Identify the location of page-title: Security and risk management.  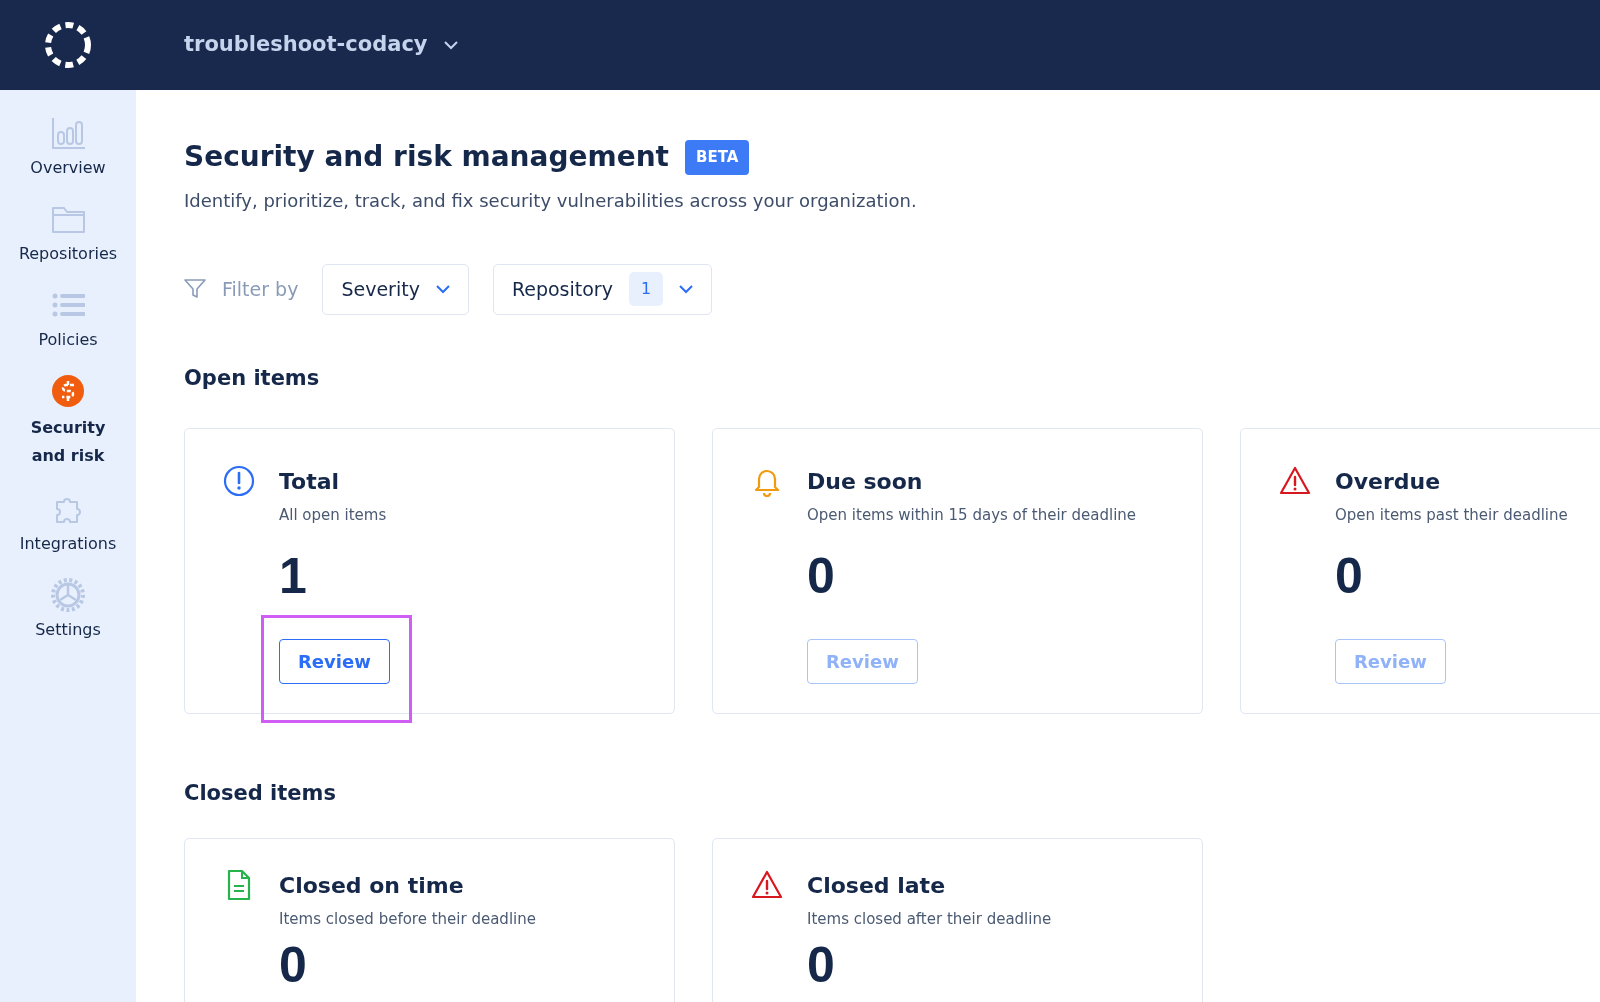
(426, 157).